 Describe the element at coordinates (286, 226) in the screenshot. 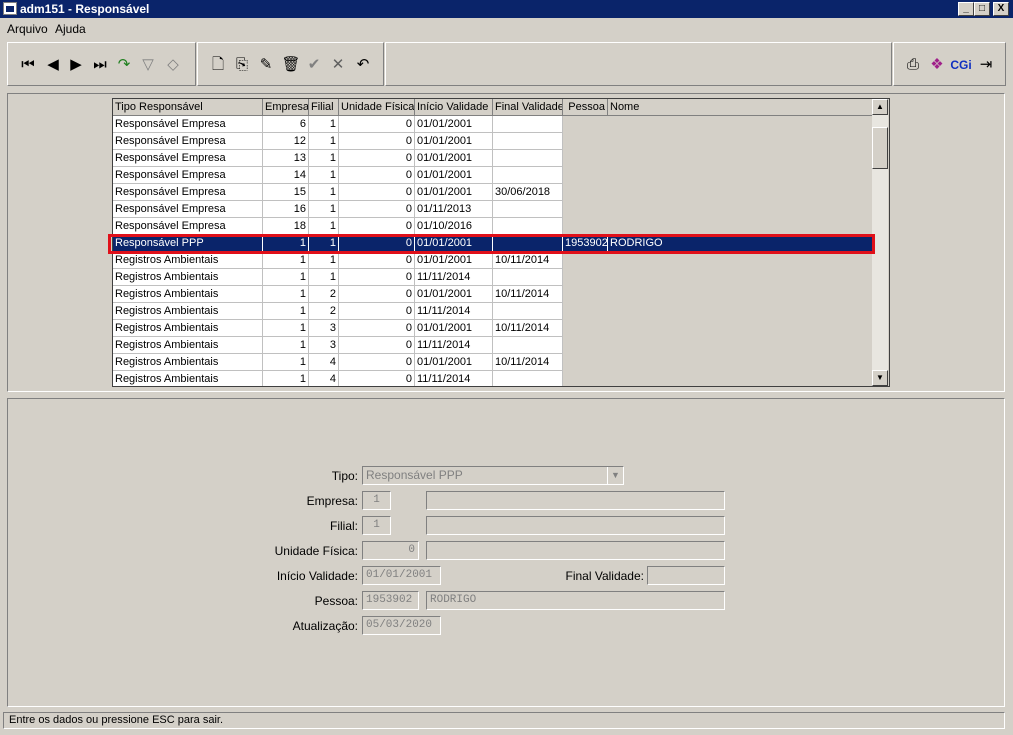

I see `table-cell: 18` at that location.